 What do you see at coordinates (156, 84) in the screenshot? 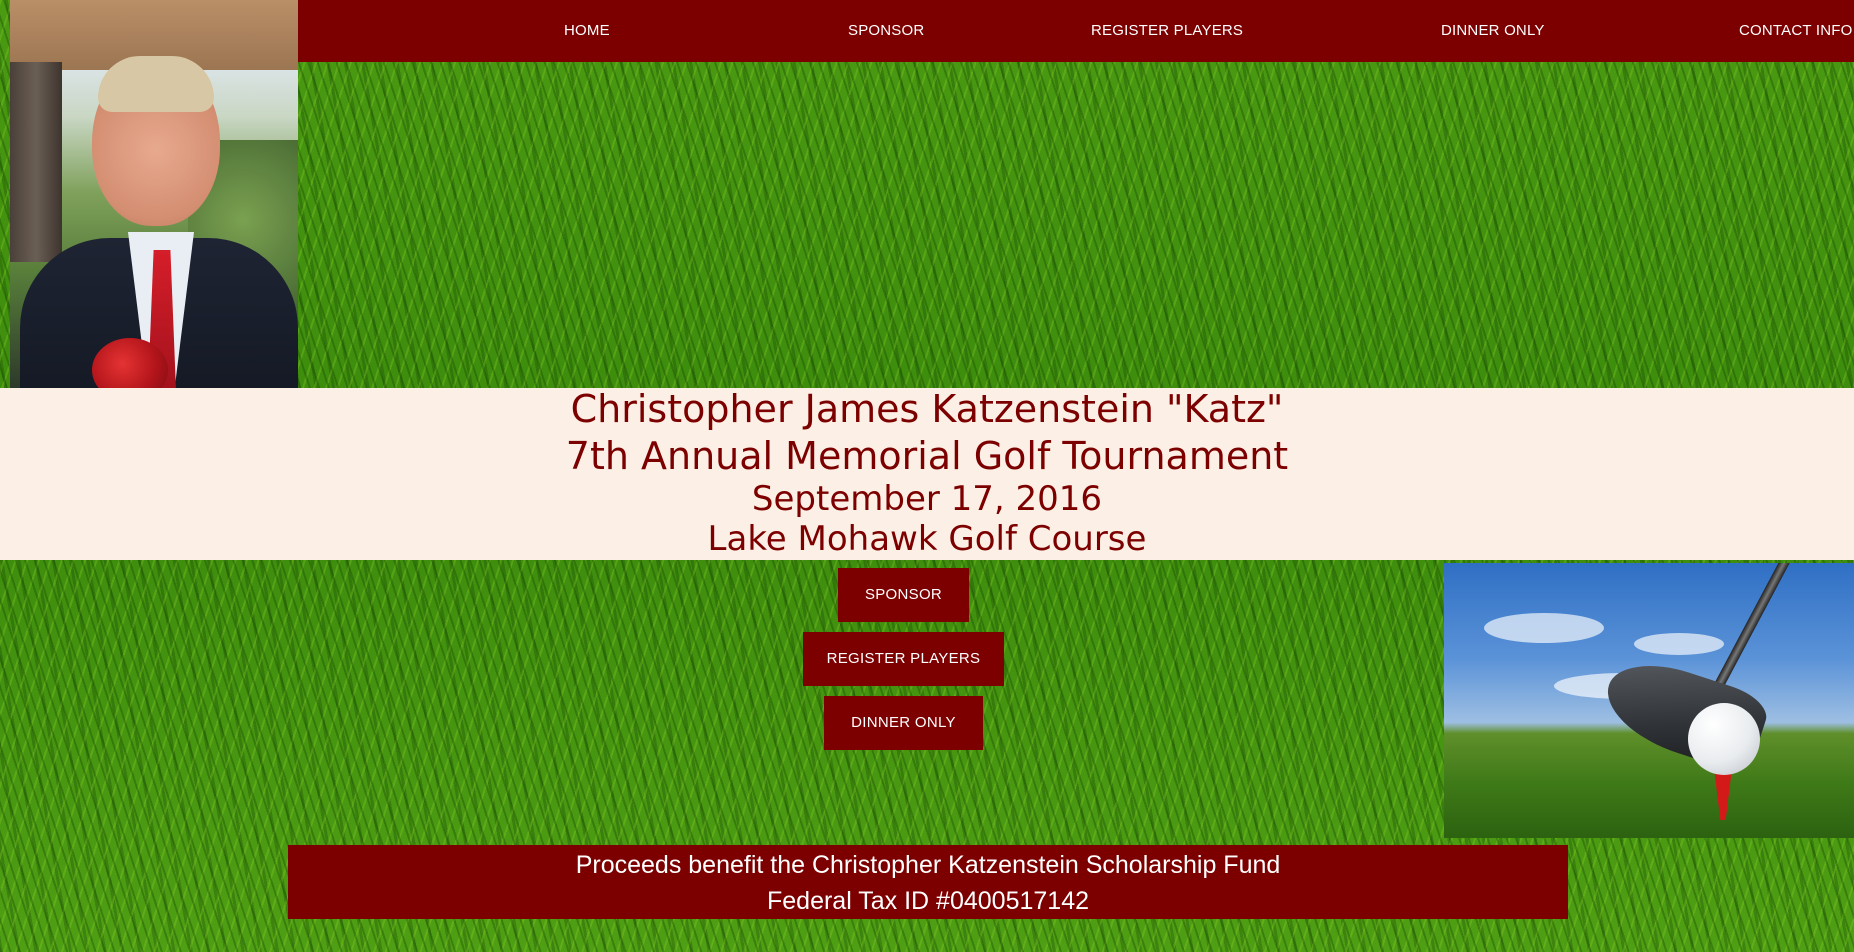
I see `hair-shape` at bounding box center [156, 84].